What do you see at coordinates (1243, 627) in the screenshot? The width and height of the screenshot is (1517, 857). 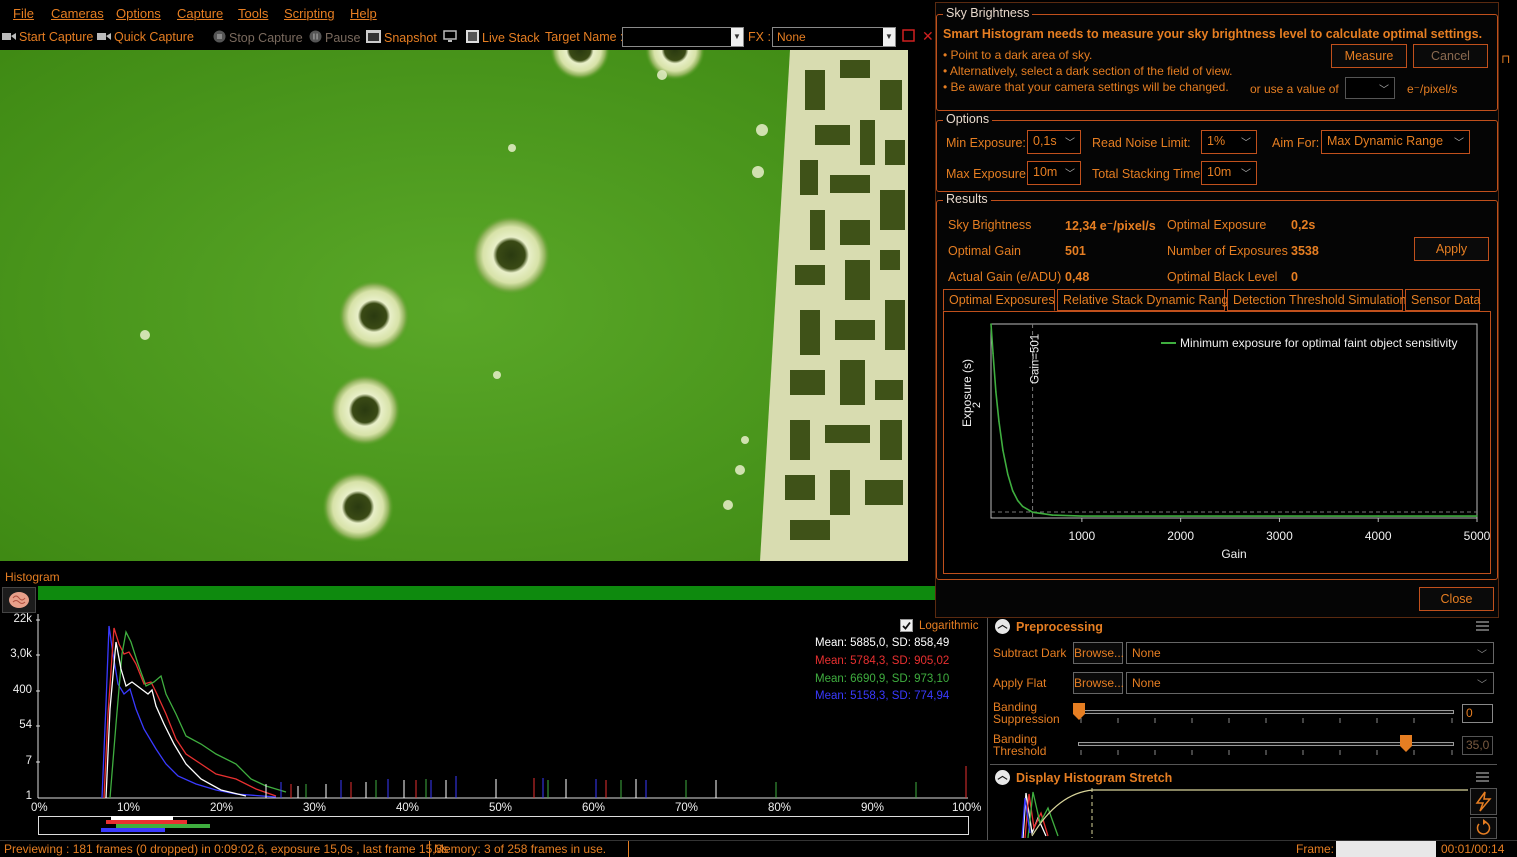 I see `preprocessing-header: ︿ Preprocessing` at bounding box center [1243, 627].